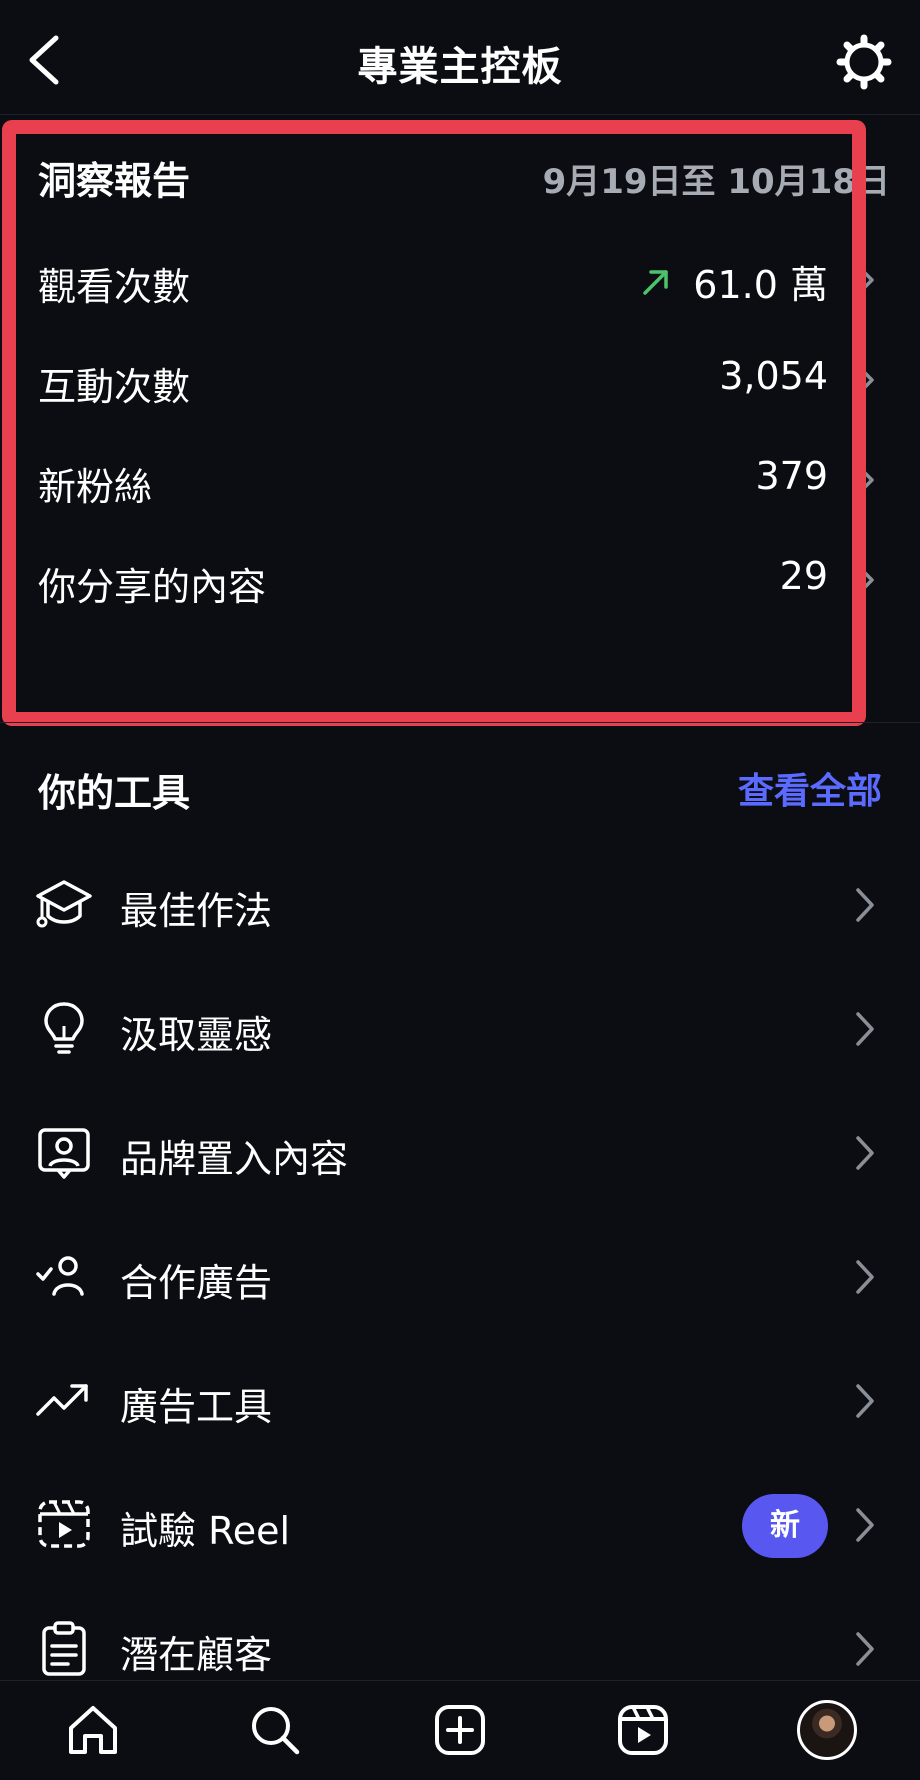 The height and width of the screenshot is (1780, 920). I want to click on section-divider, so click(460, 722).